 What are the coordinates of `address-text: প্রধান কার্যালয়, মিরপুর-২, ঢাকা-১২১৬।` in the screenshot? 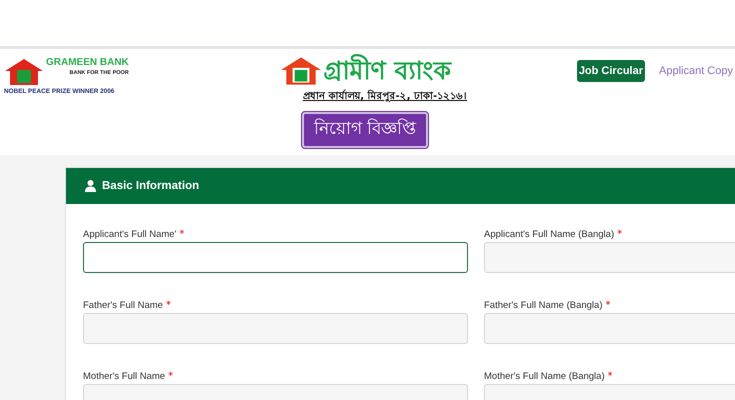 It's located at (385, 96).